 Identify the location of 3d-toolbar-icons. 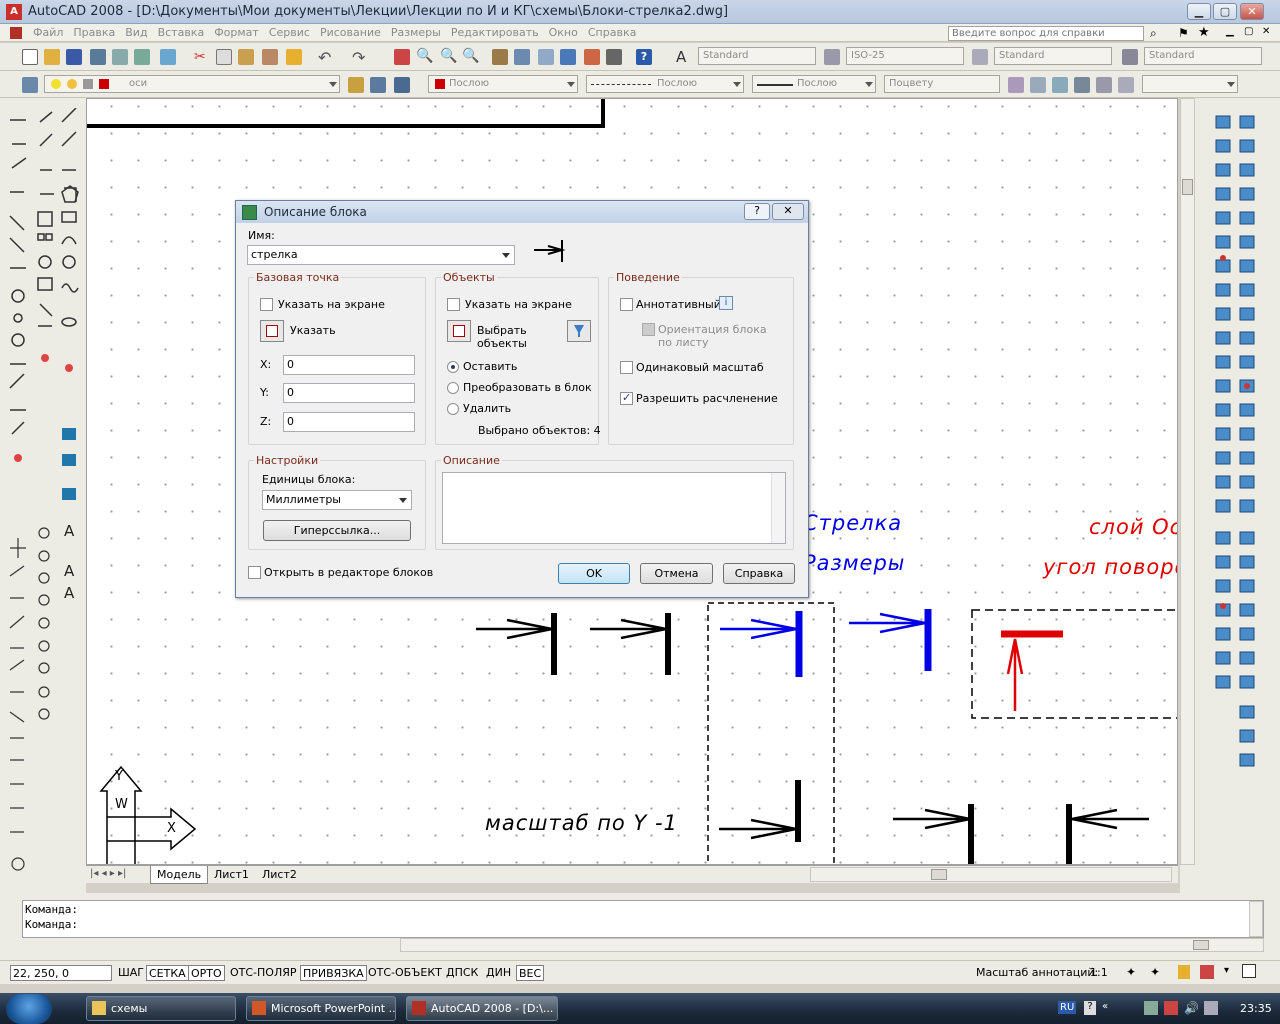
(1238, 446).